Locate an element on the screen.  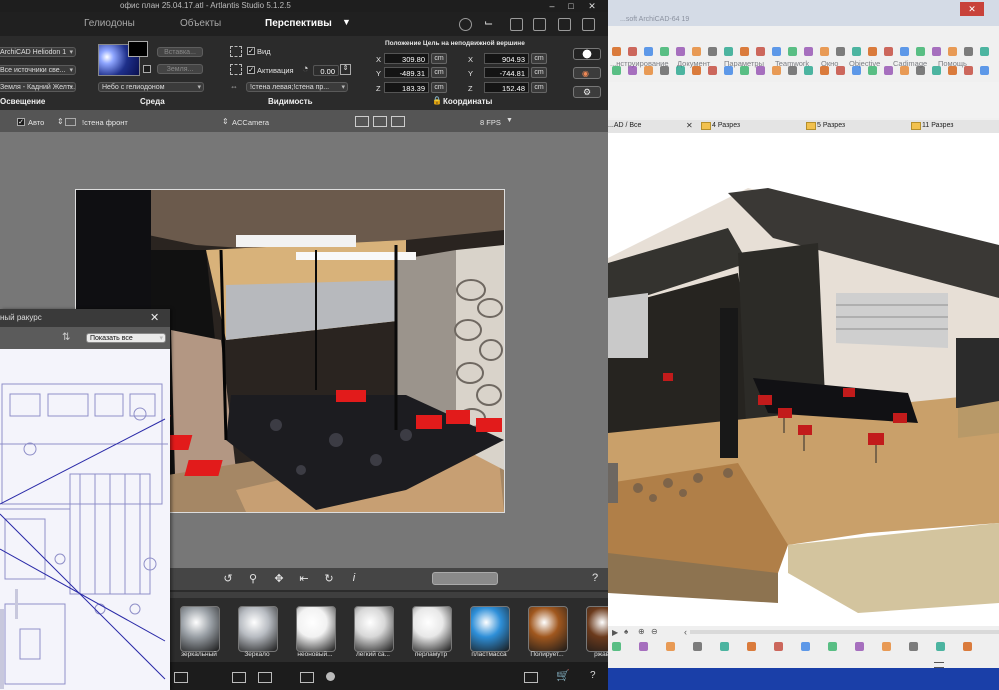
render-icon is located at coordinates (588, 24).